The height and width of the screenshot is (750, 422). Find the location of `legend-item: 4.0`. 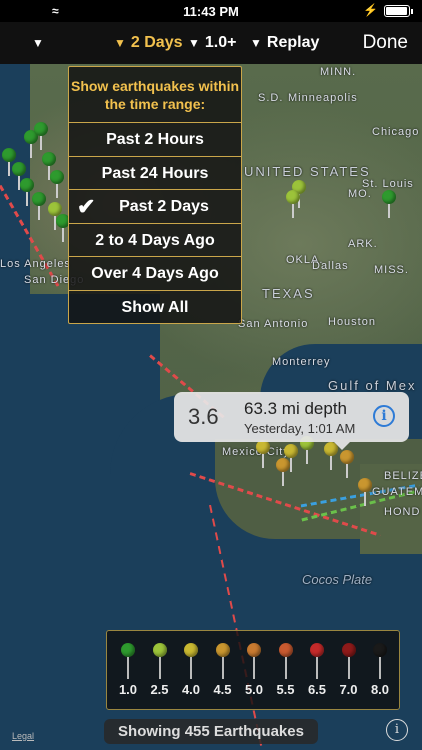

legend-item: 4.0 is located at coordinates (191, 670).